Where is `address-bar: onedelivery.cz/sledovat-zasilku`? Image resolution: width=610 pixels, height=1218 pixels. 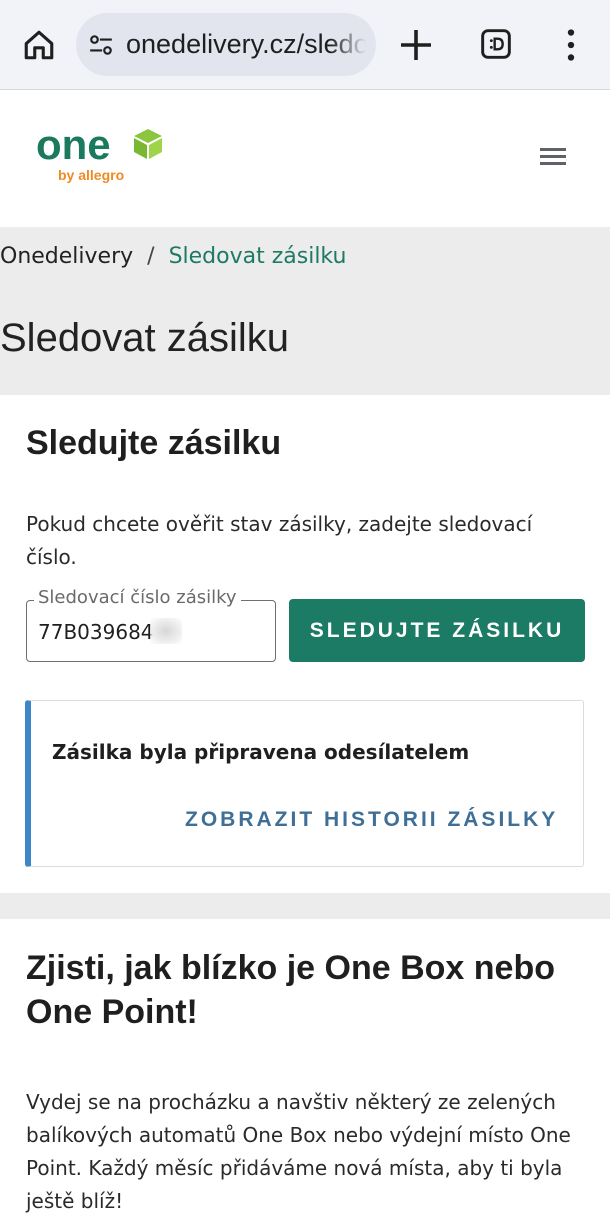
address-bar: onedelivery.cz/sledovat-zasilku is located at coordinates (226, 44).